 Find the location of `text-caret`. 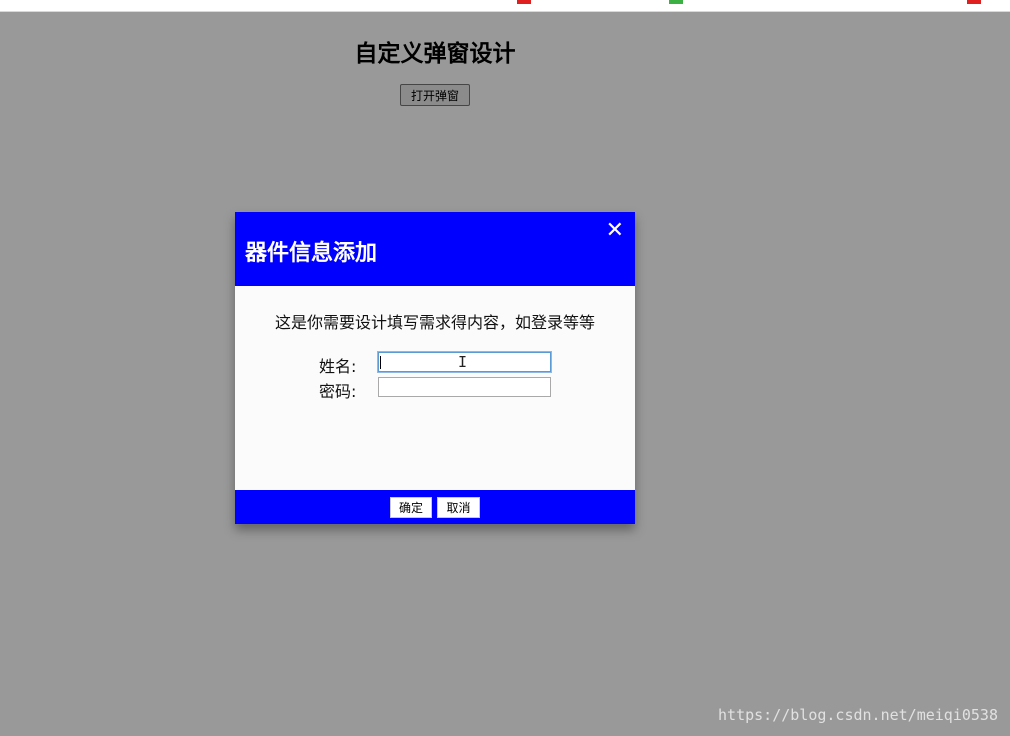

text-caret is located at coordinates (380, 362).